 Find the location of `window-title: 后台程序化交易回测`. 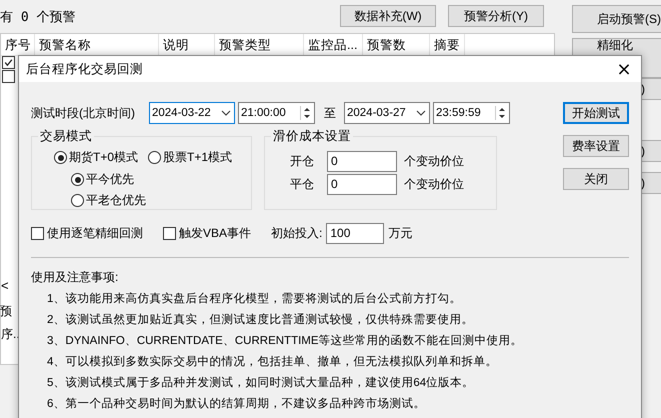

window-title: 后台程序化交易回测 is located at coordinates (84, 69).